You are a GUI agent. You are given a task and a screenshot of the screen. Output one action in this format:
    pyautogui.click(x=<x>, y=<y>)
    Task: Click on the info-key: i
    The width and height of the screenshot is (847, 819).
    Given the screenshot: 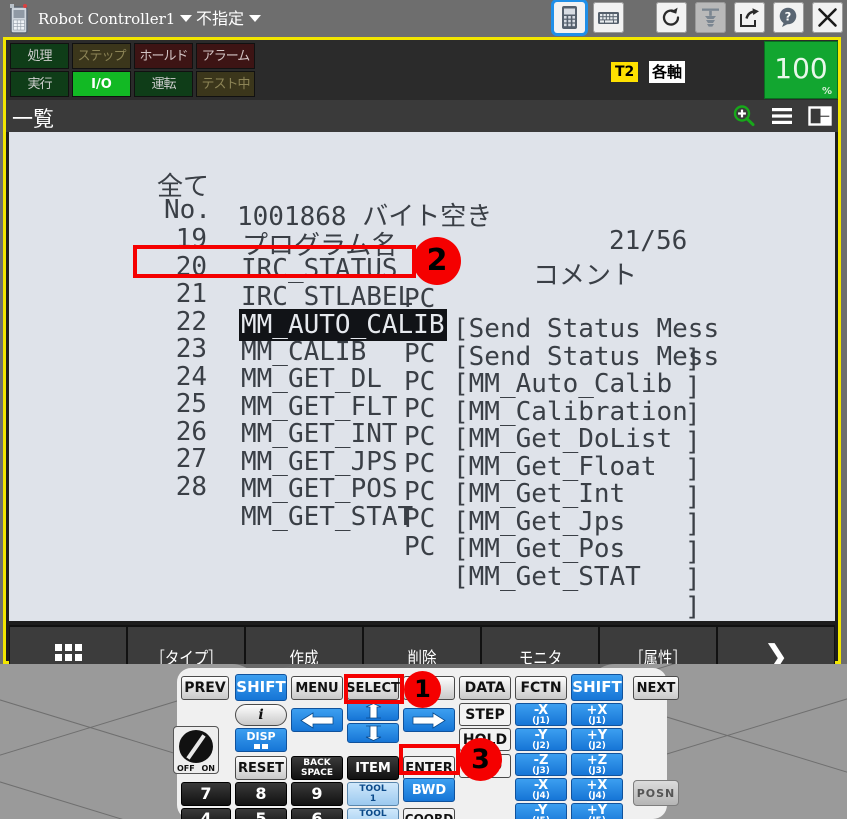 What is the action you would take?
    pyautogui.click(x=261, y=715)
    